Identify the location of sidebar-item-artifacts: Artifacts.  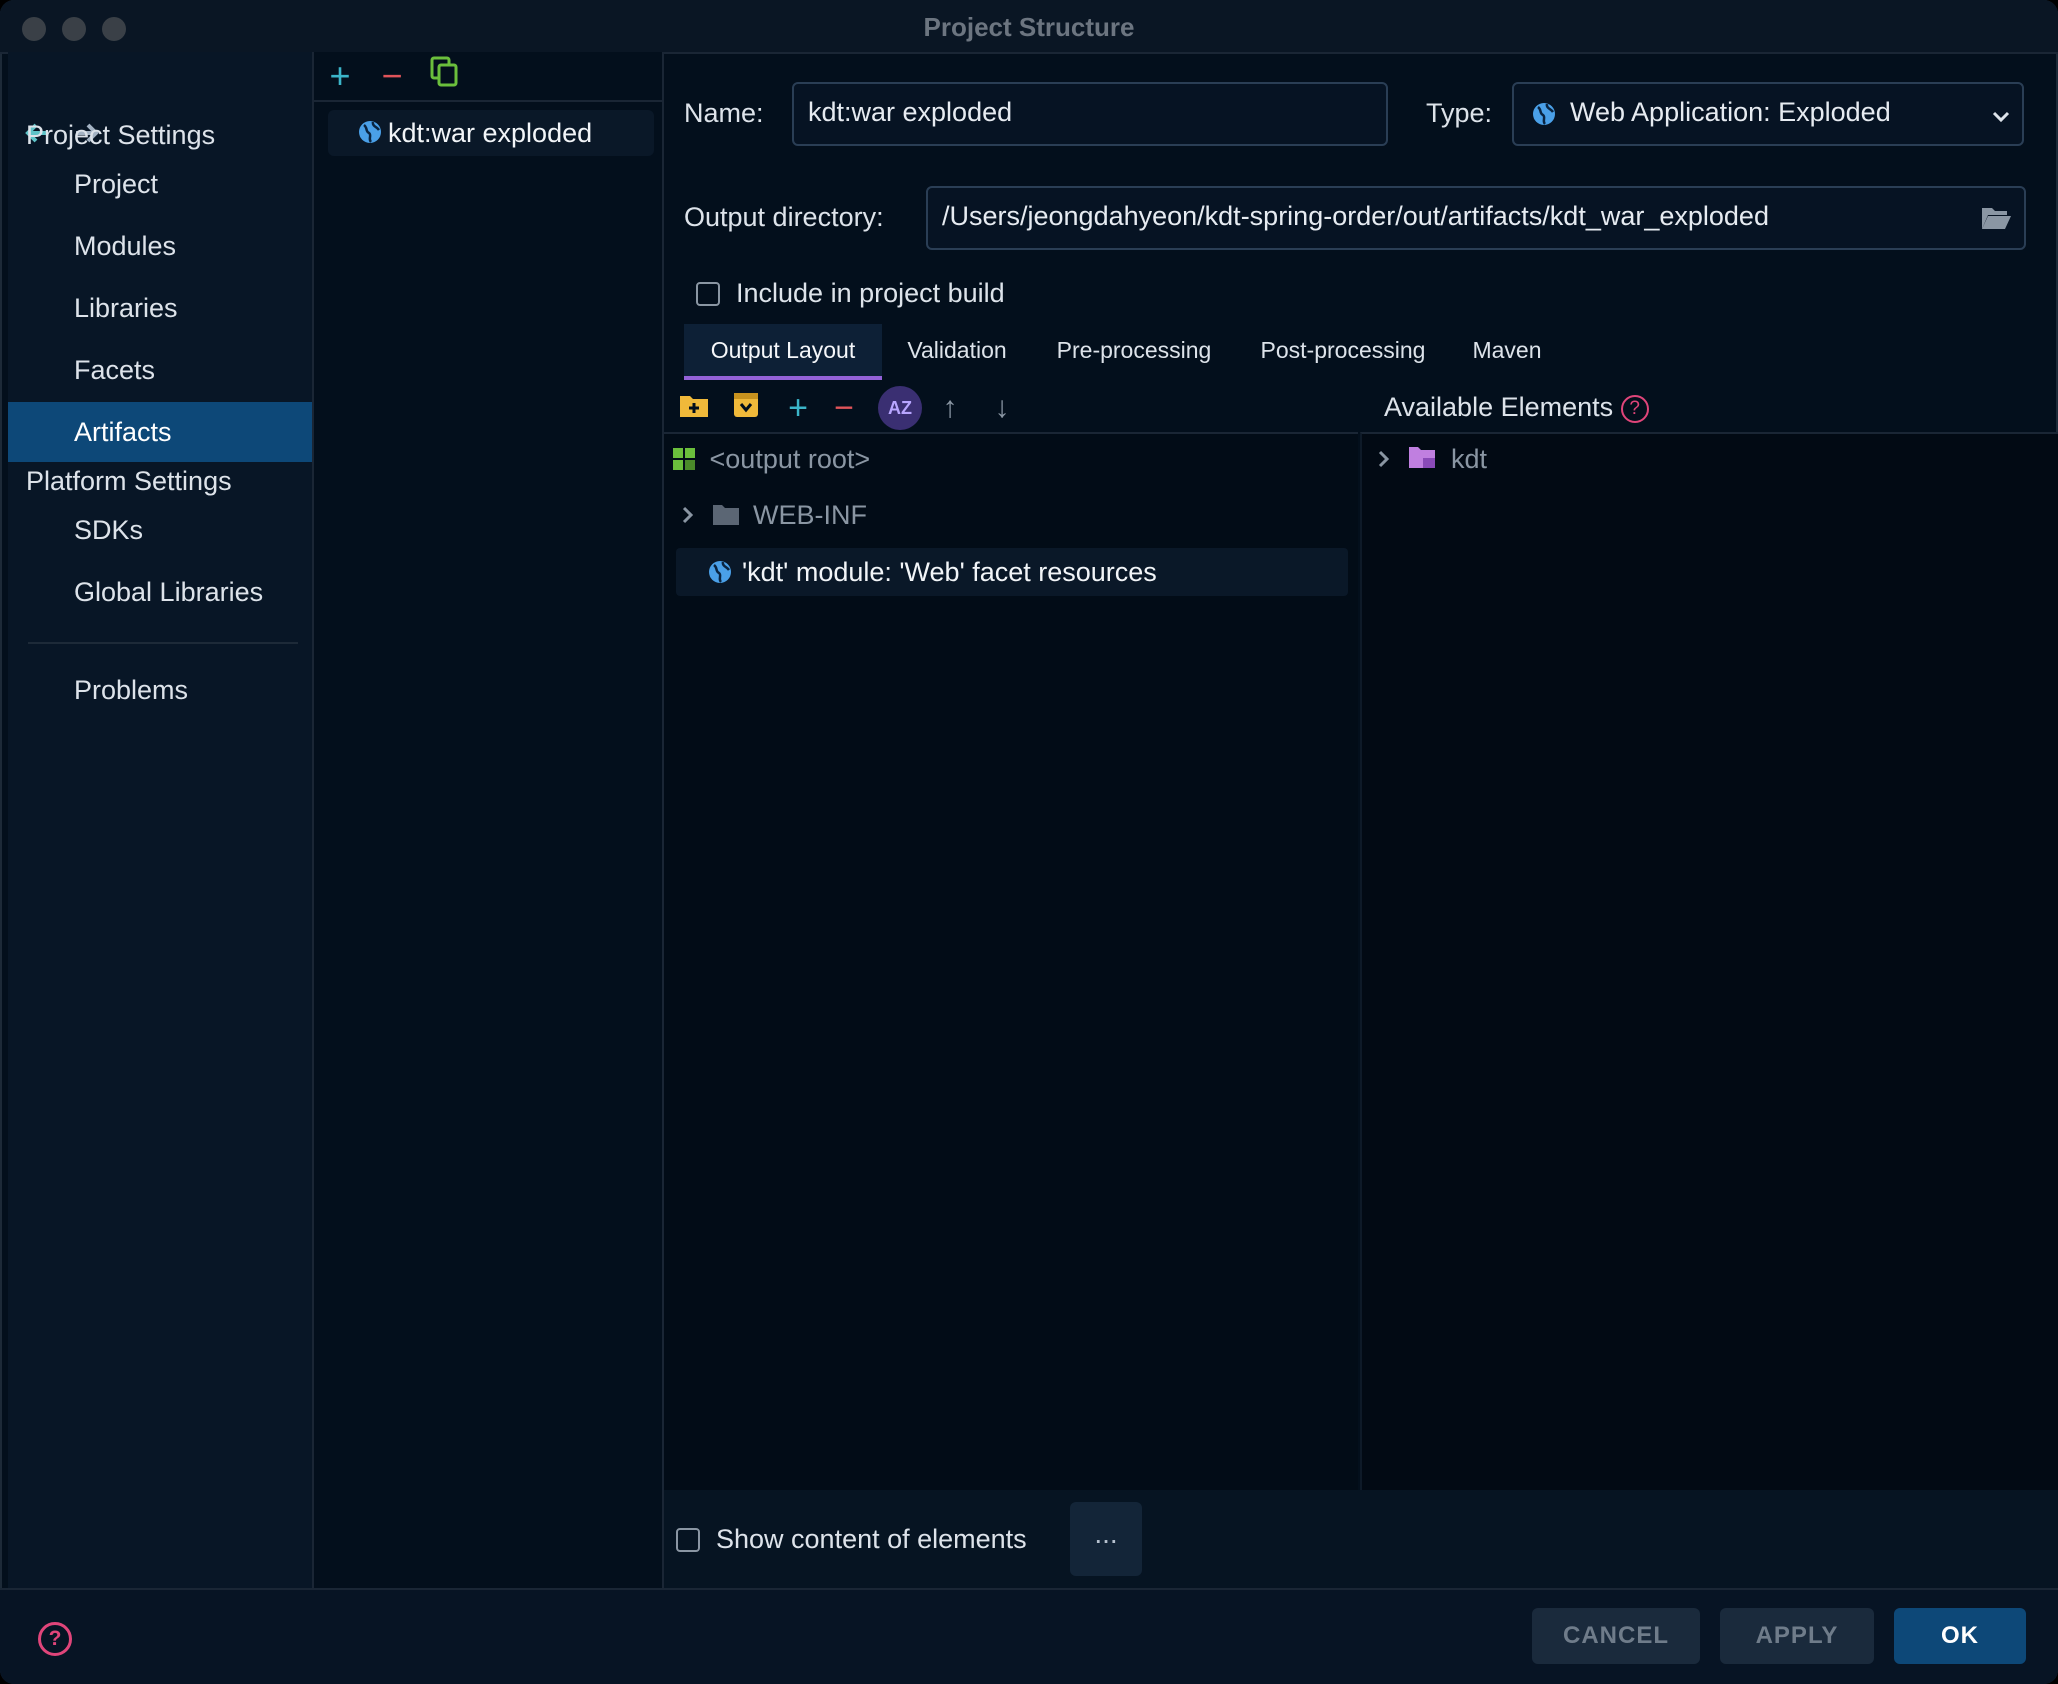
(160, 432).